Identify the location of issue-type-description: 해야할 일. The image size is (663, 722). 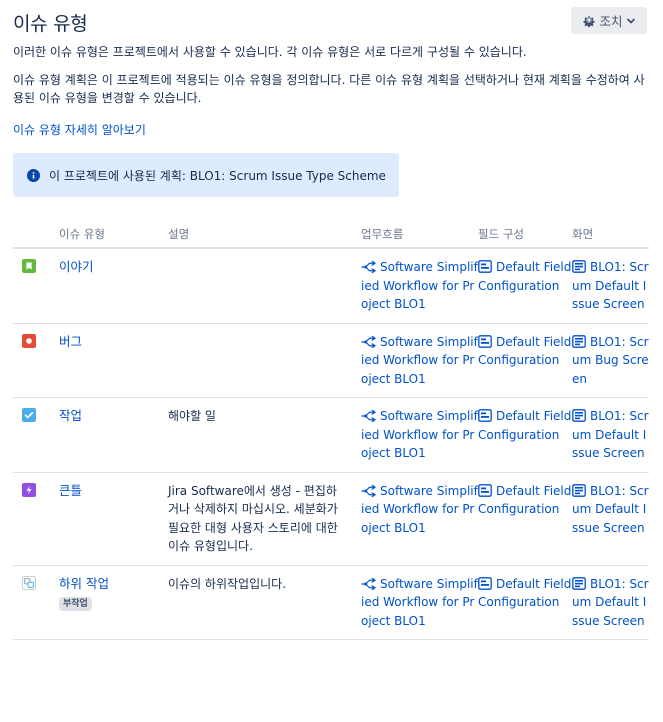
(264, 435).